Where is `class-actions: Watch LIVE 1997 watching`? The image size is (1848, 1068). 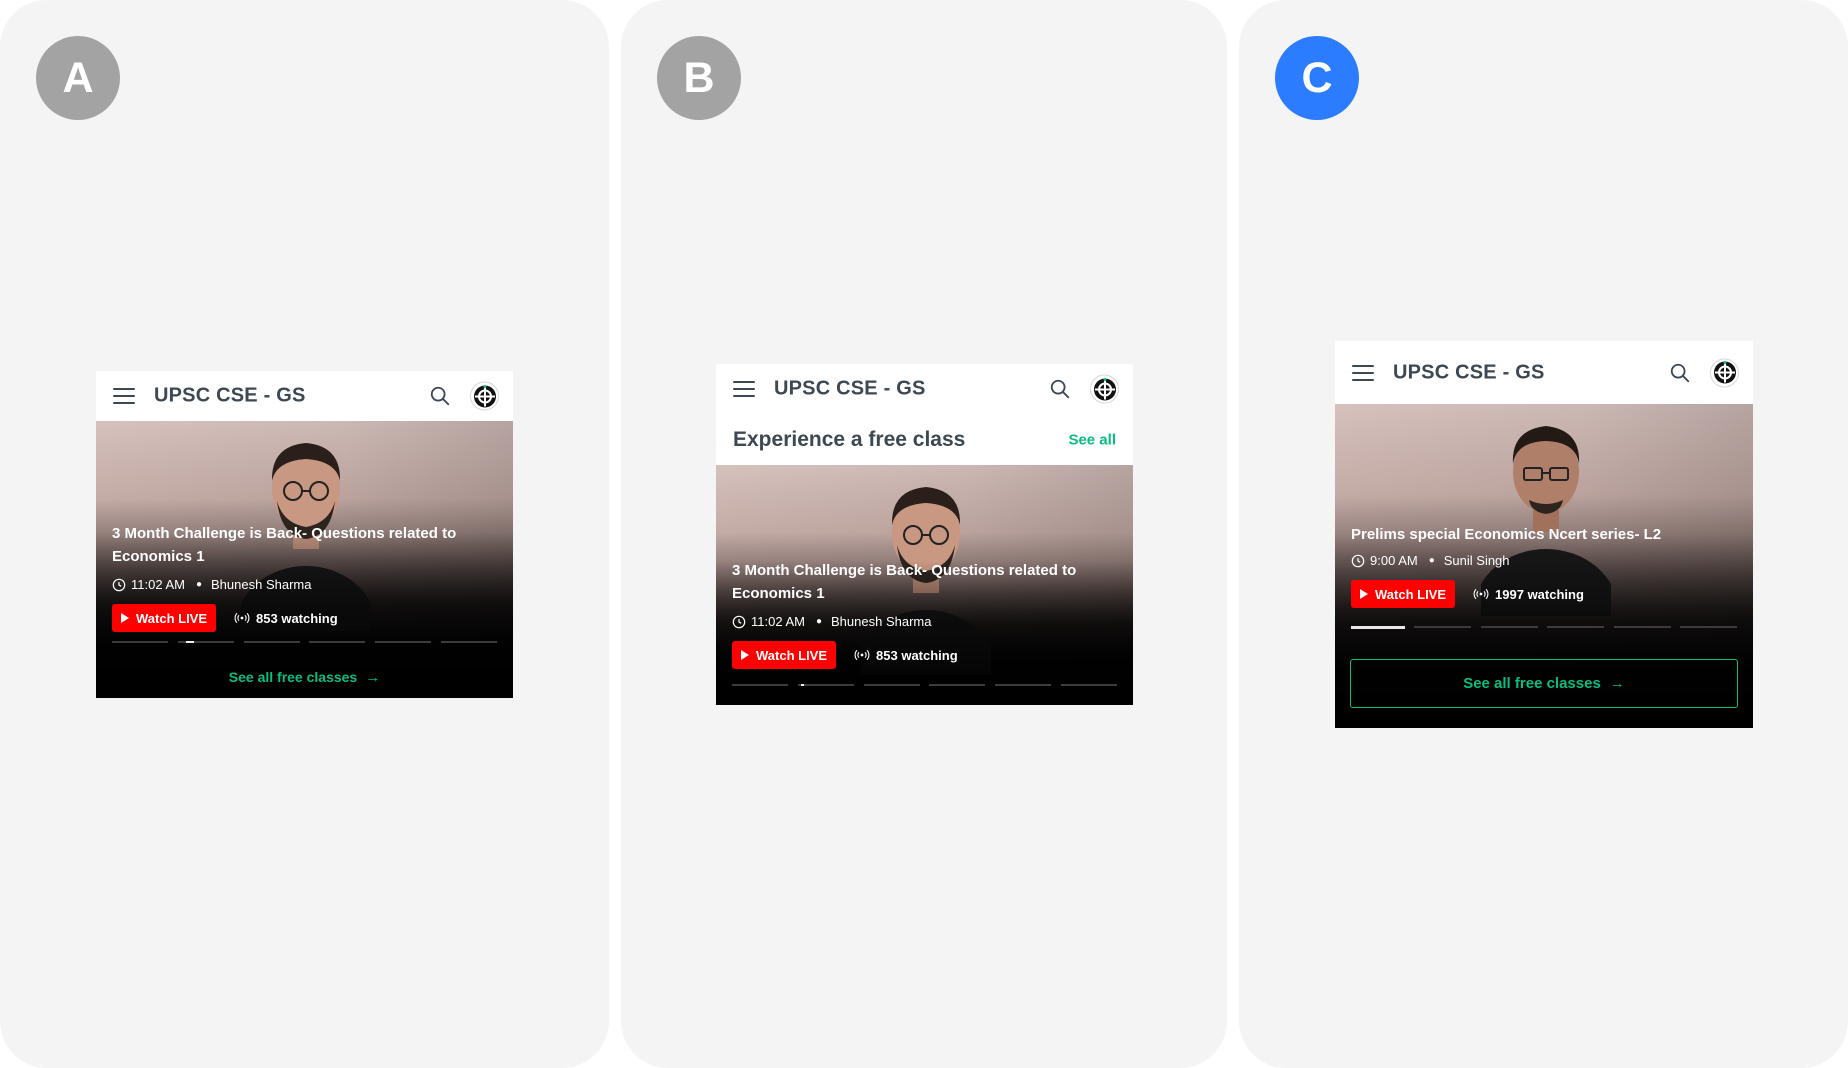
class-actions: Watch LIVE 1997 watching is located at coordinates (1467, 594).